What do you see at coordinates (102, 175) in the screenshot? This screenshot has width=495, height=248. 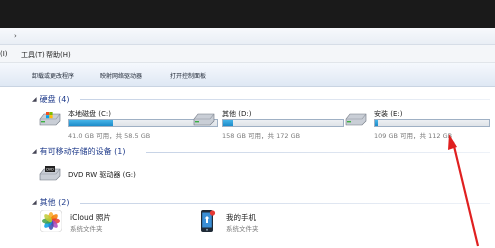 I see `drive-name: DVD RW 驱动器 (G:)` at bounding box center [102, 175].